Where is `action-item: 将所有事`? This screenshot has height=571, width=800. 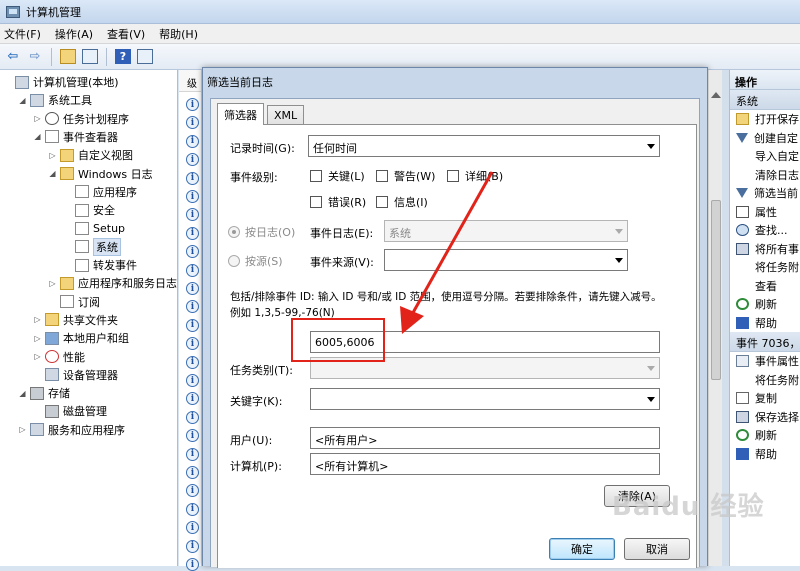
action-item: 将所有事 is located at coordinates (765, 249).